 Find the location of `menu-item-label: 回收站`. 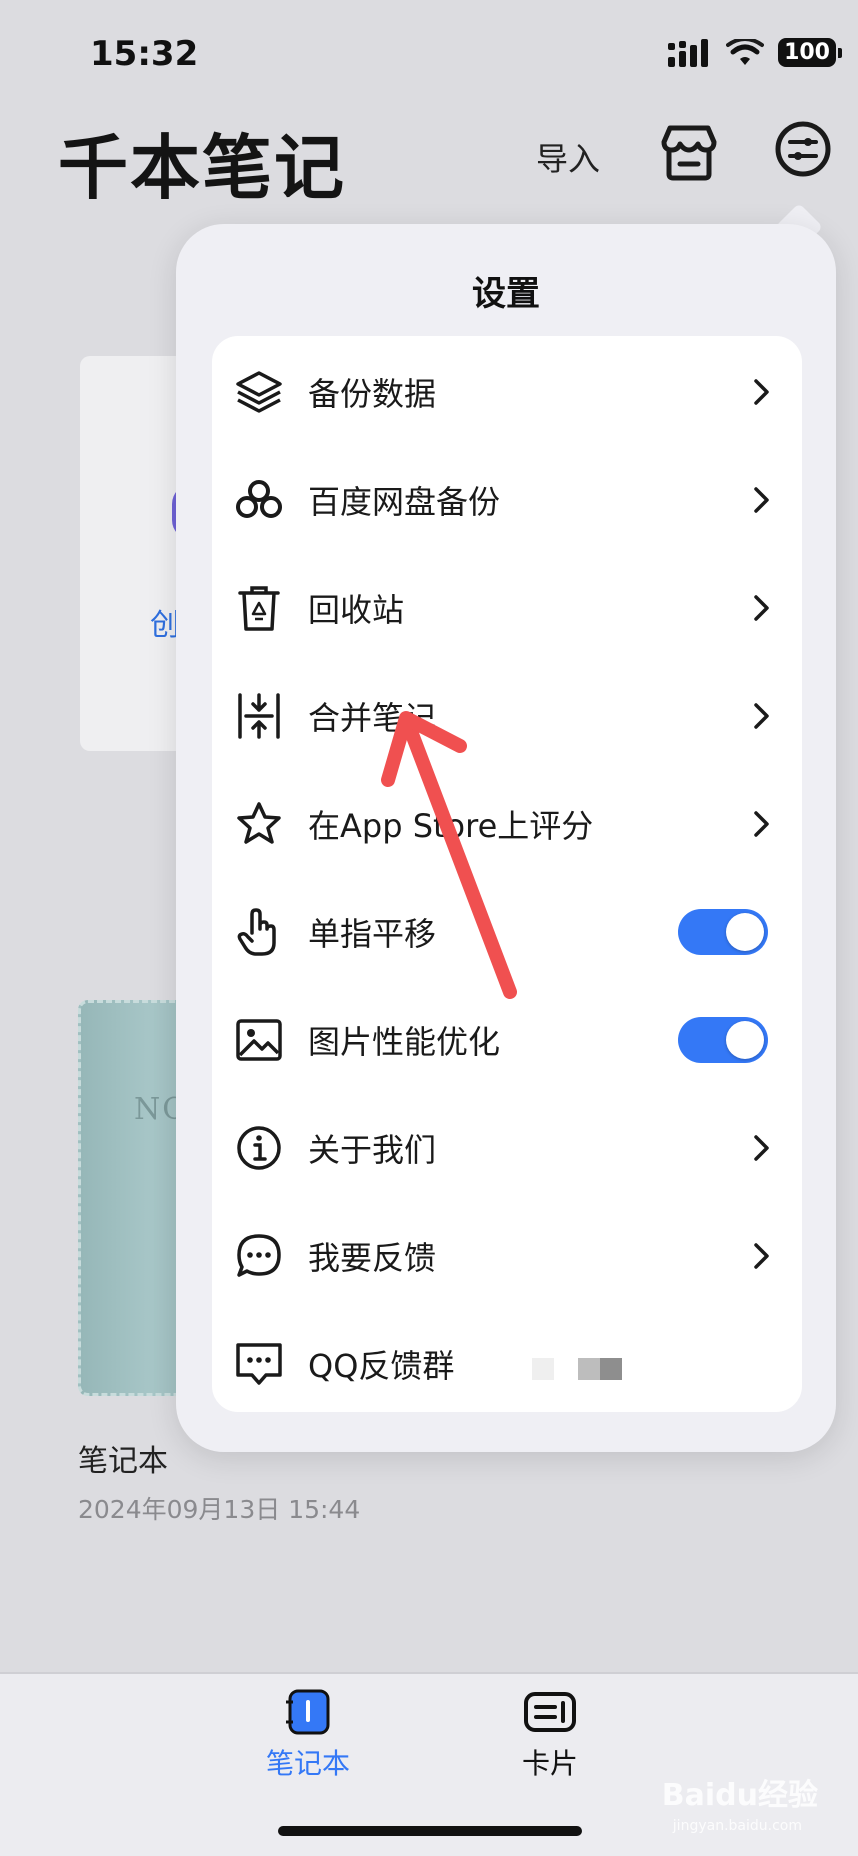

menu-item-label: 回收站 is located at coordinates (356, 610).